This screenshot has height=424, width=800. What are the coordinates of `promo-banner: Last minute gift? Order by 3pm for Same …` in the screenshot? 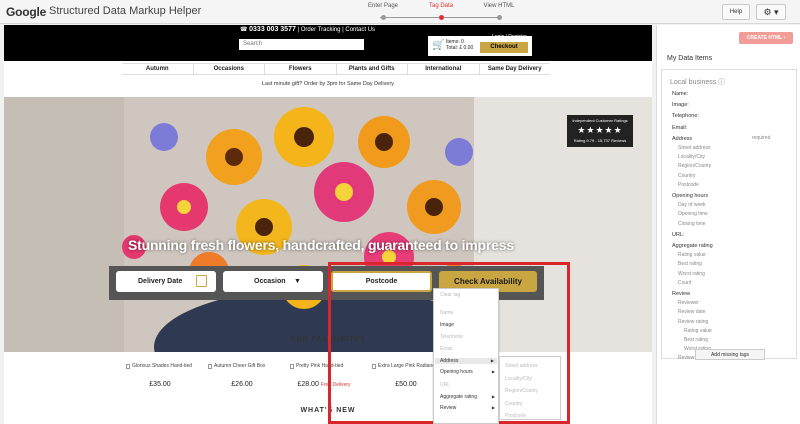 It's located at (328, 84).